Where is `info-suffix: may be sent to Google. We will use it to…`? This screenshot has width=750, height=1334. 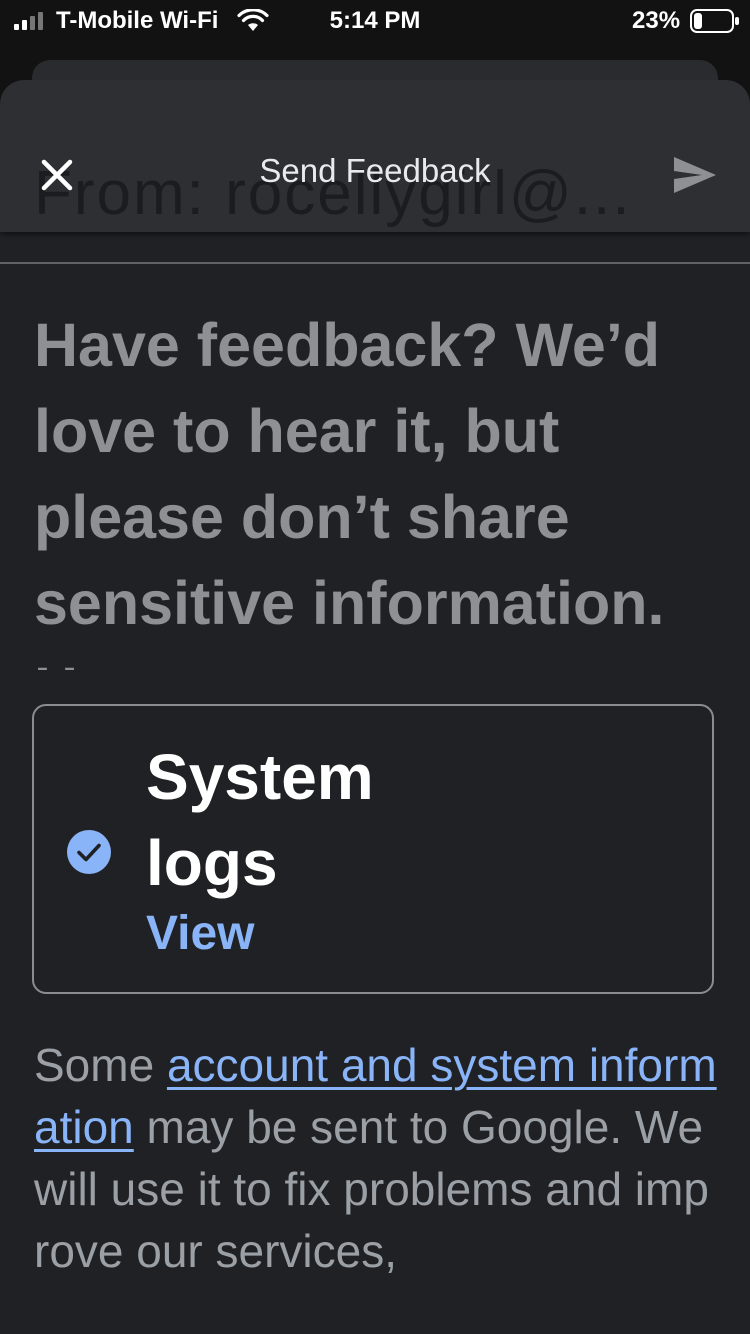 info-suffix: may be sent to Google. We will use it to… is located at coordinates (371, 1189).